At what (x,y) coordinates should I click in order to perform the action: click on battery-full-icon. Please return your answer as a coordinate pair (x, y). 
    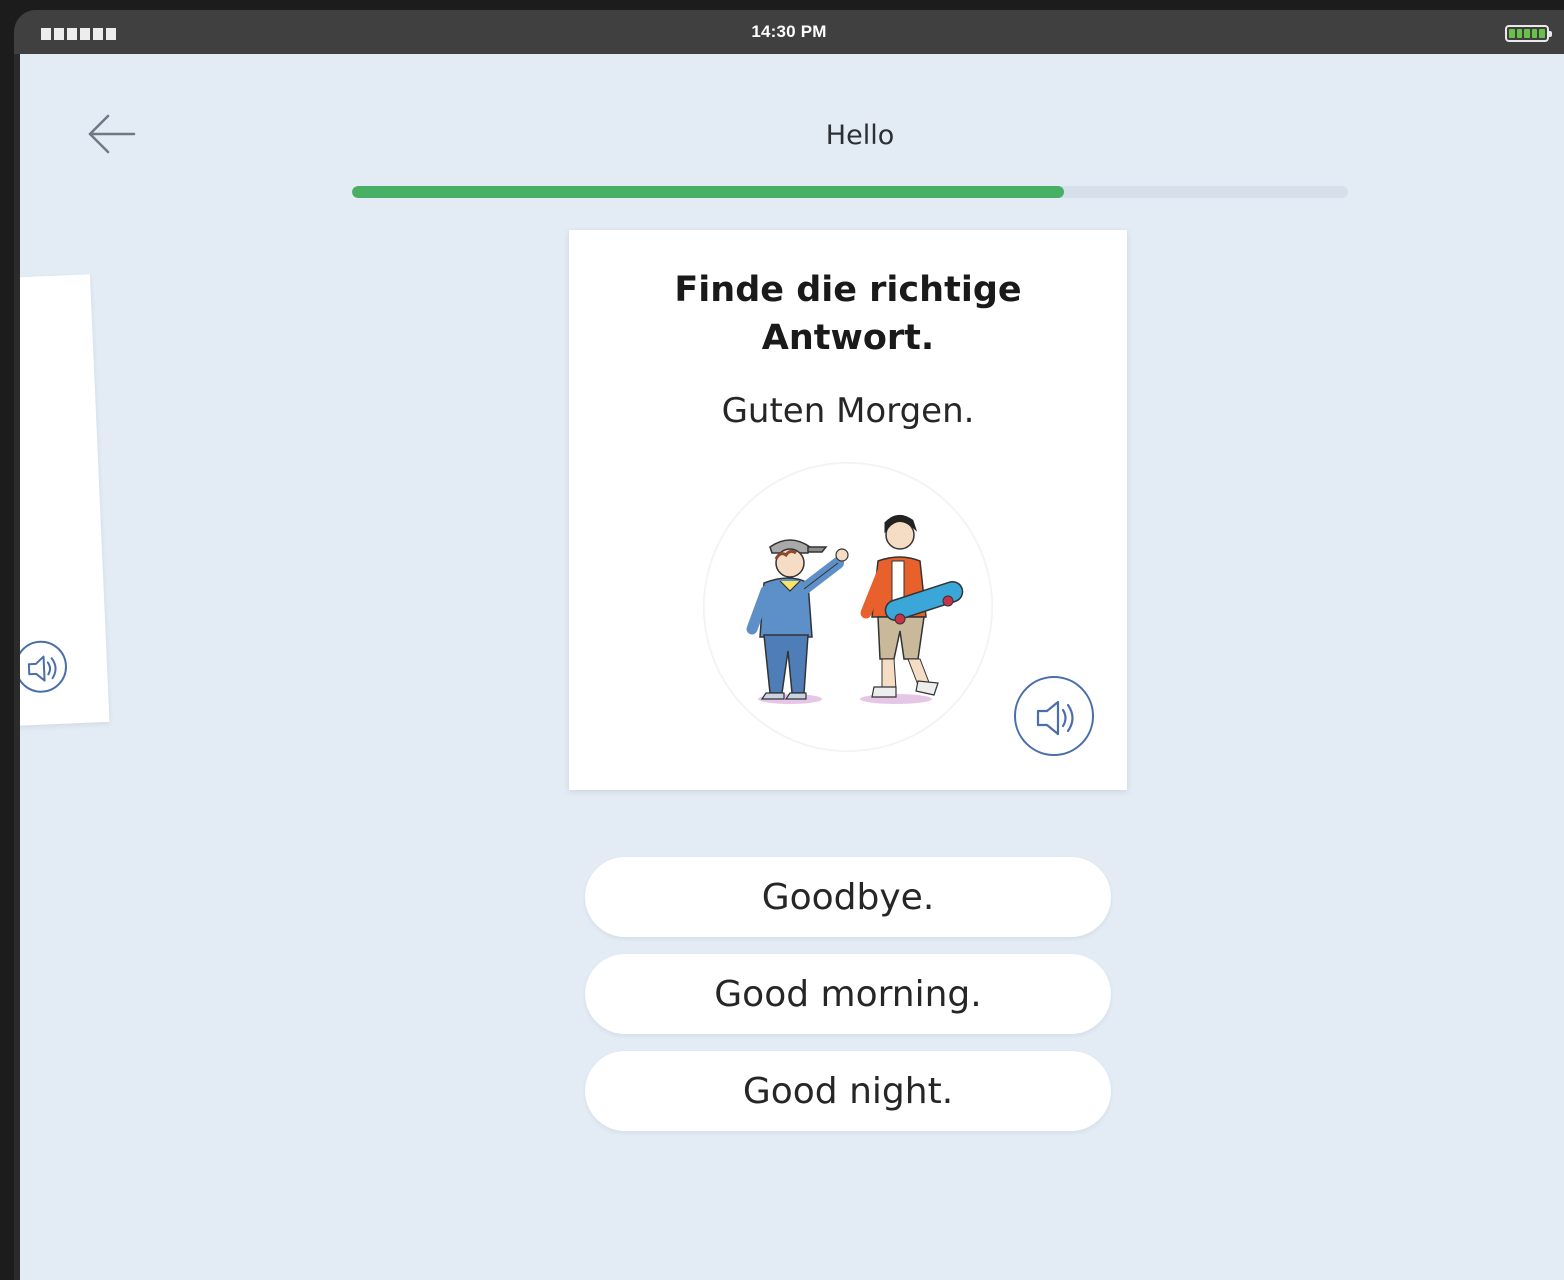
    Looking at the image, I should click on (1528, 33).